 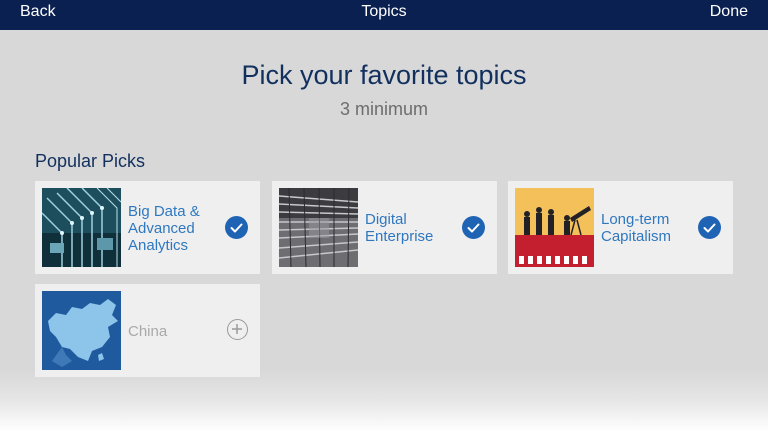 I want to click on businesspeople-telescope-image, so click(x=554, y=227).